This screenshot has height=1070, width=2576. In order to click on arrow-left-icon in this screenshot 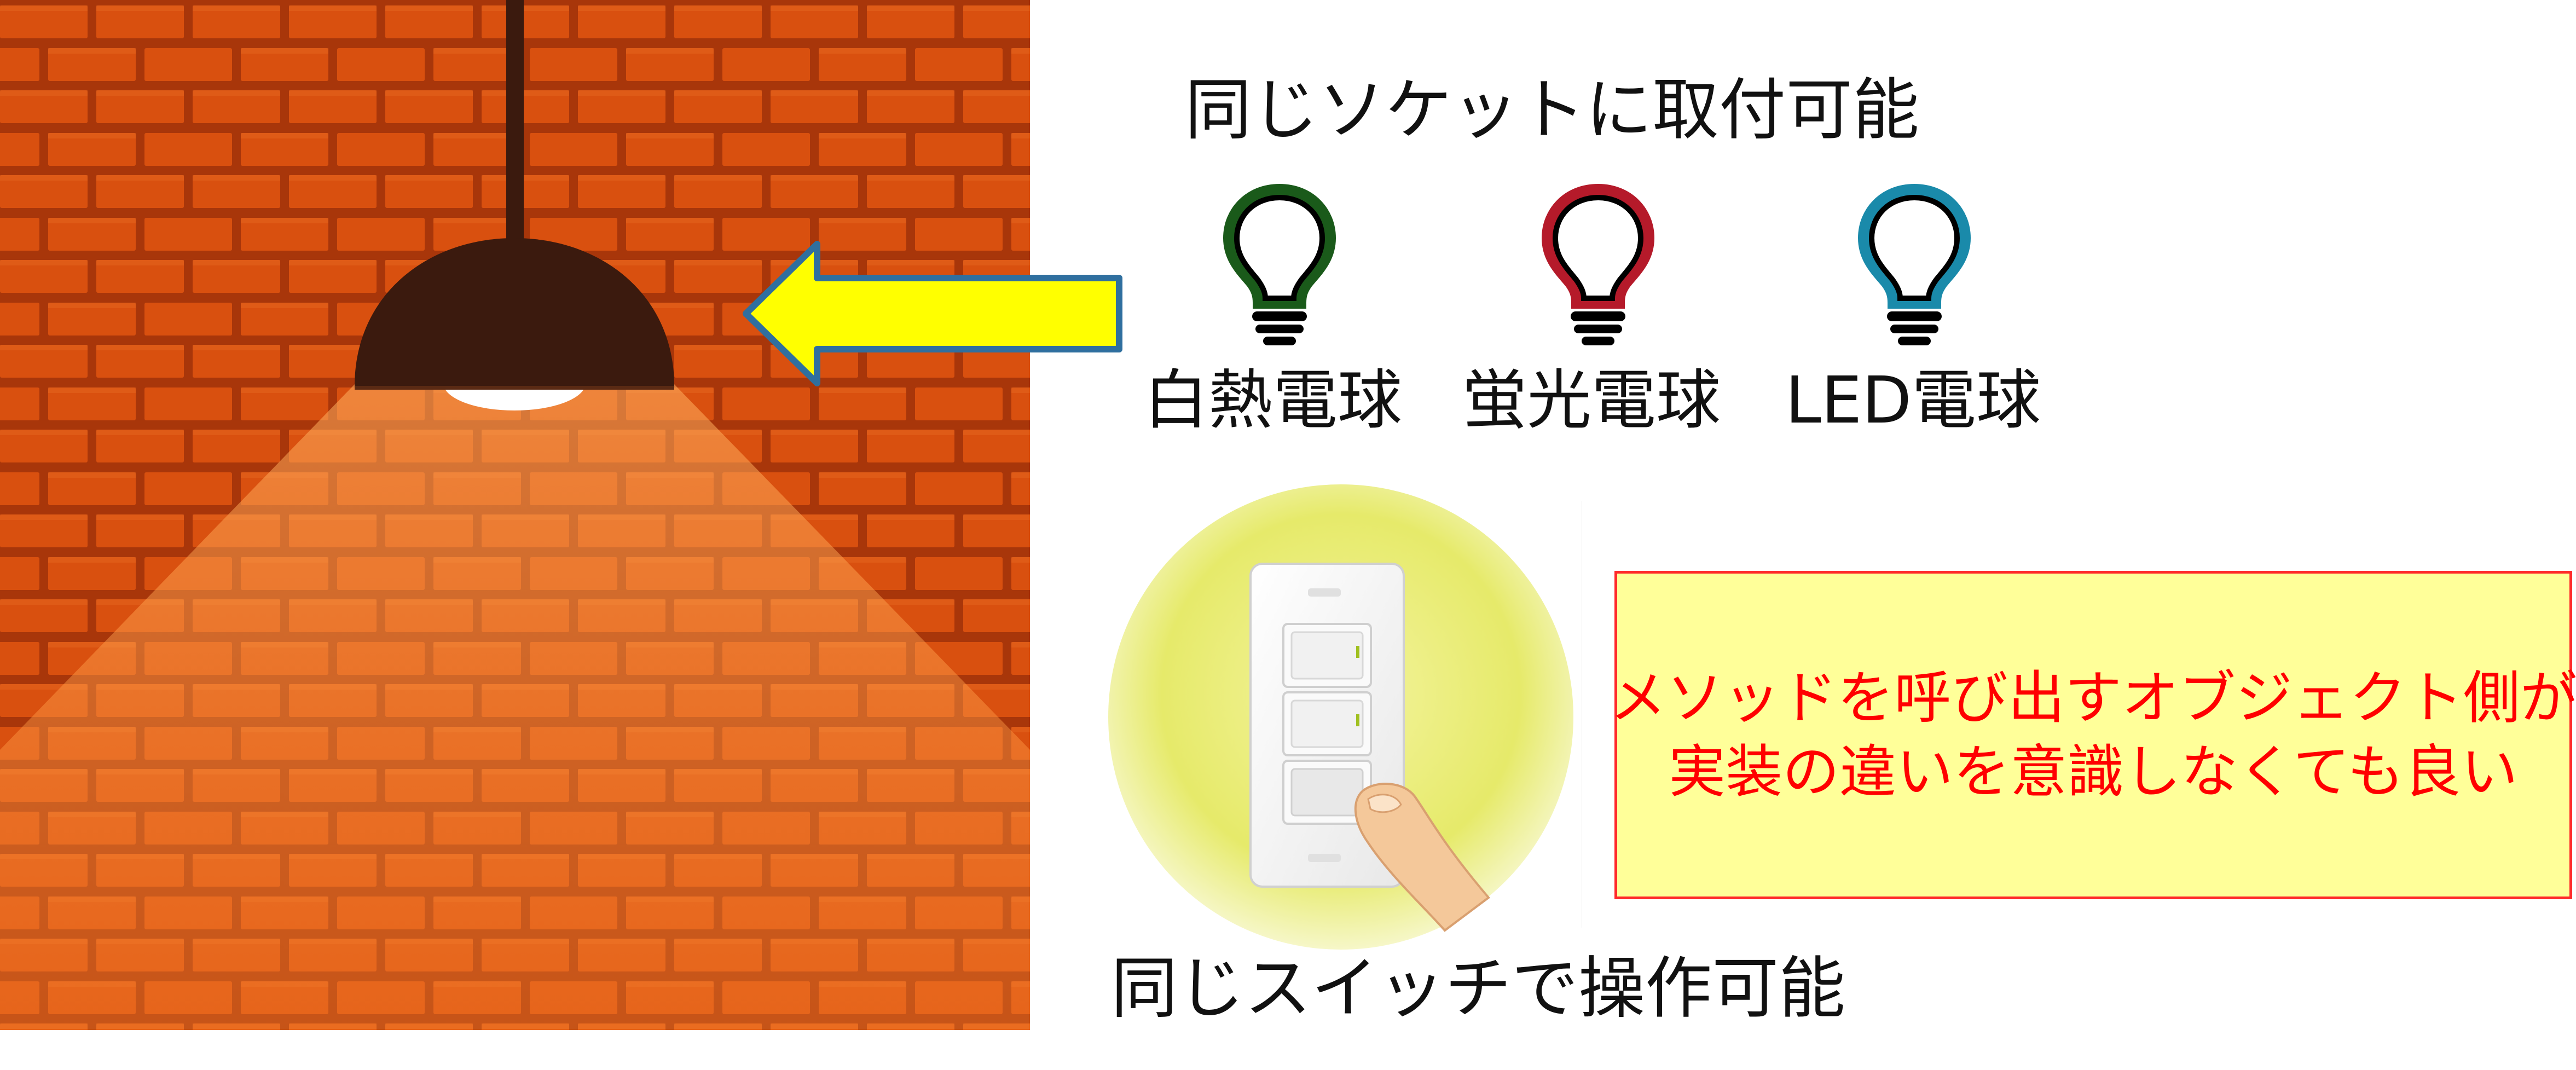, I will do `click(932, 313)`.